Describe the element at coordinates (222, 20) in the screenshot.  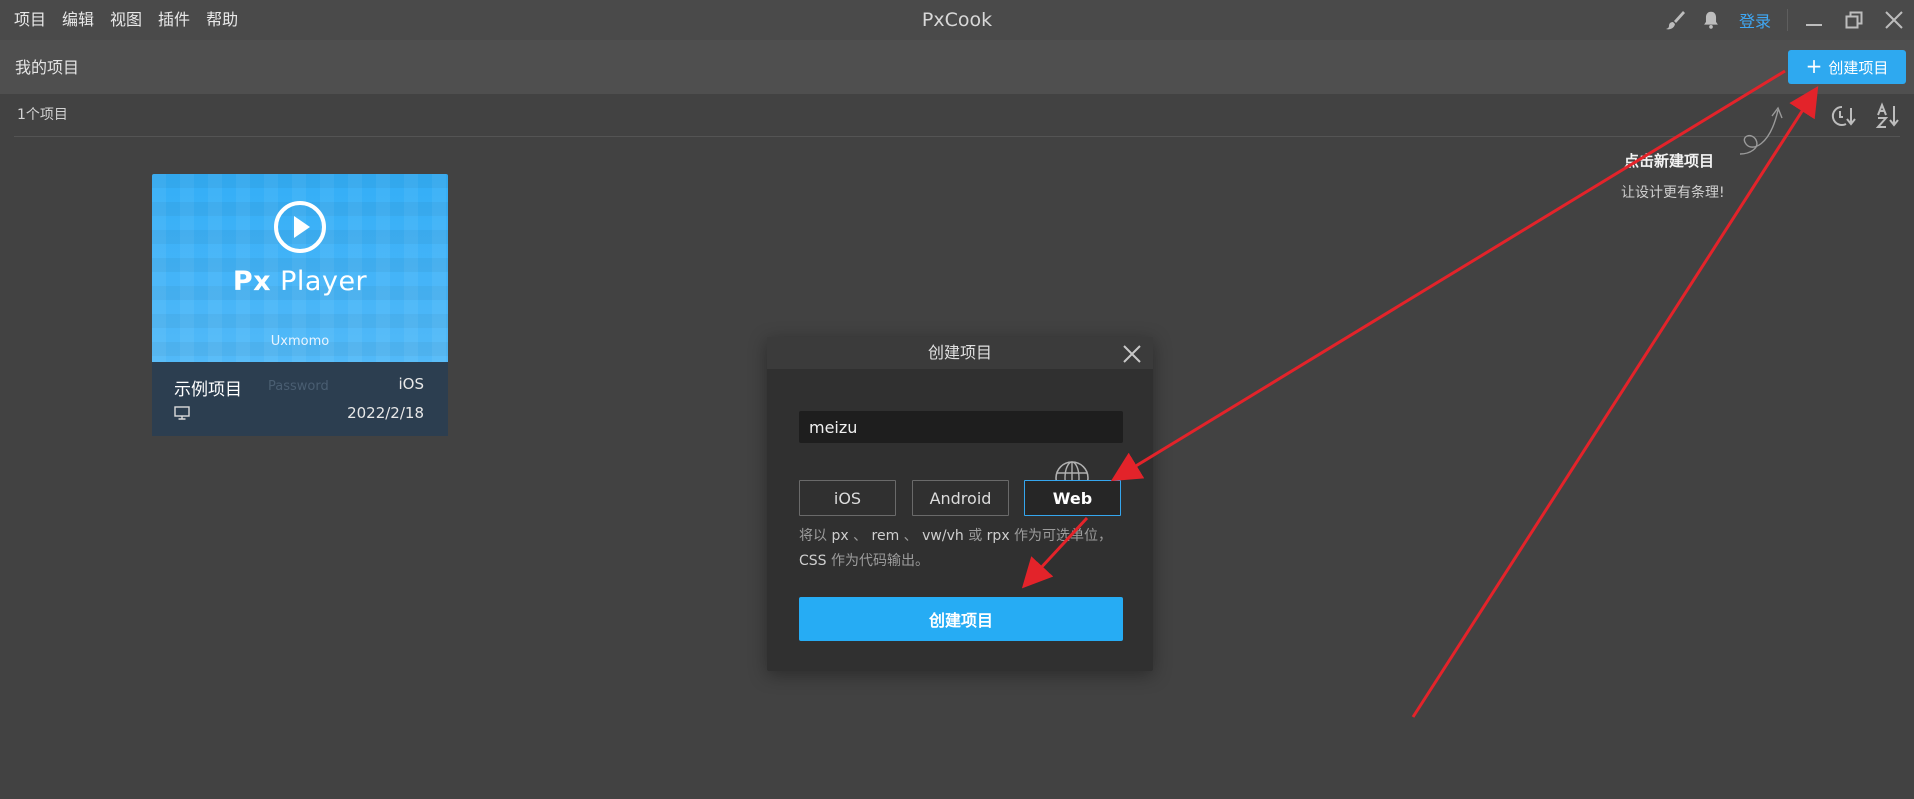
I see `menu-help: 帮助` at that location.